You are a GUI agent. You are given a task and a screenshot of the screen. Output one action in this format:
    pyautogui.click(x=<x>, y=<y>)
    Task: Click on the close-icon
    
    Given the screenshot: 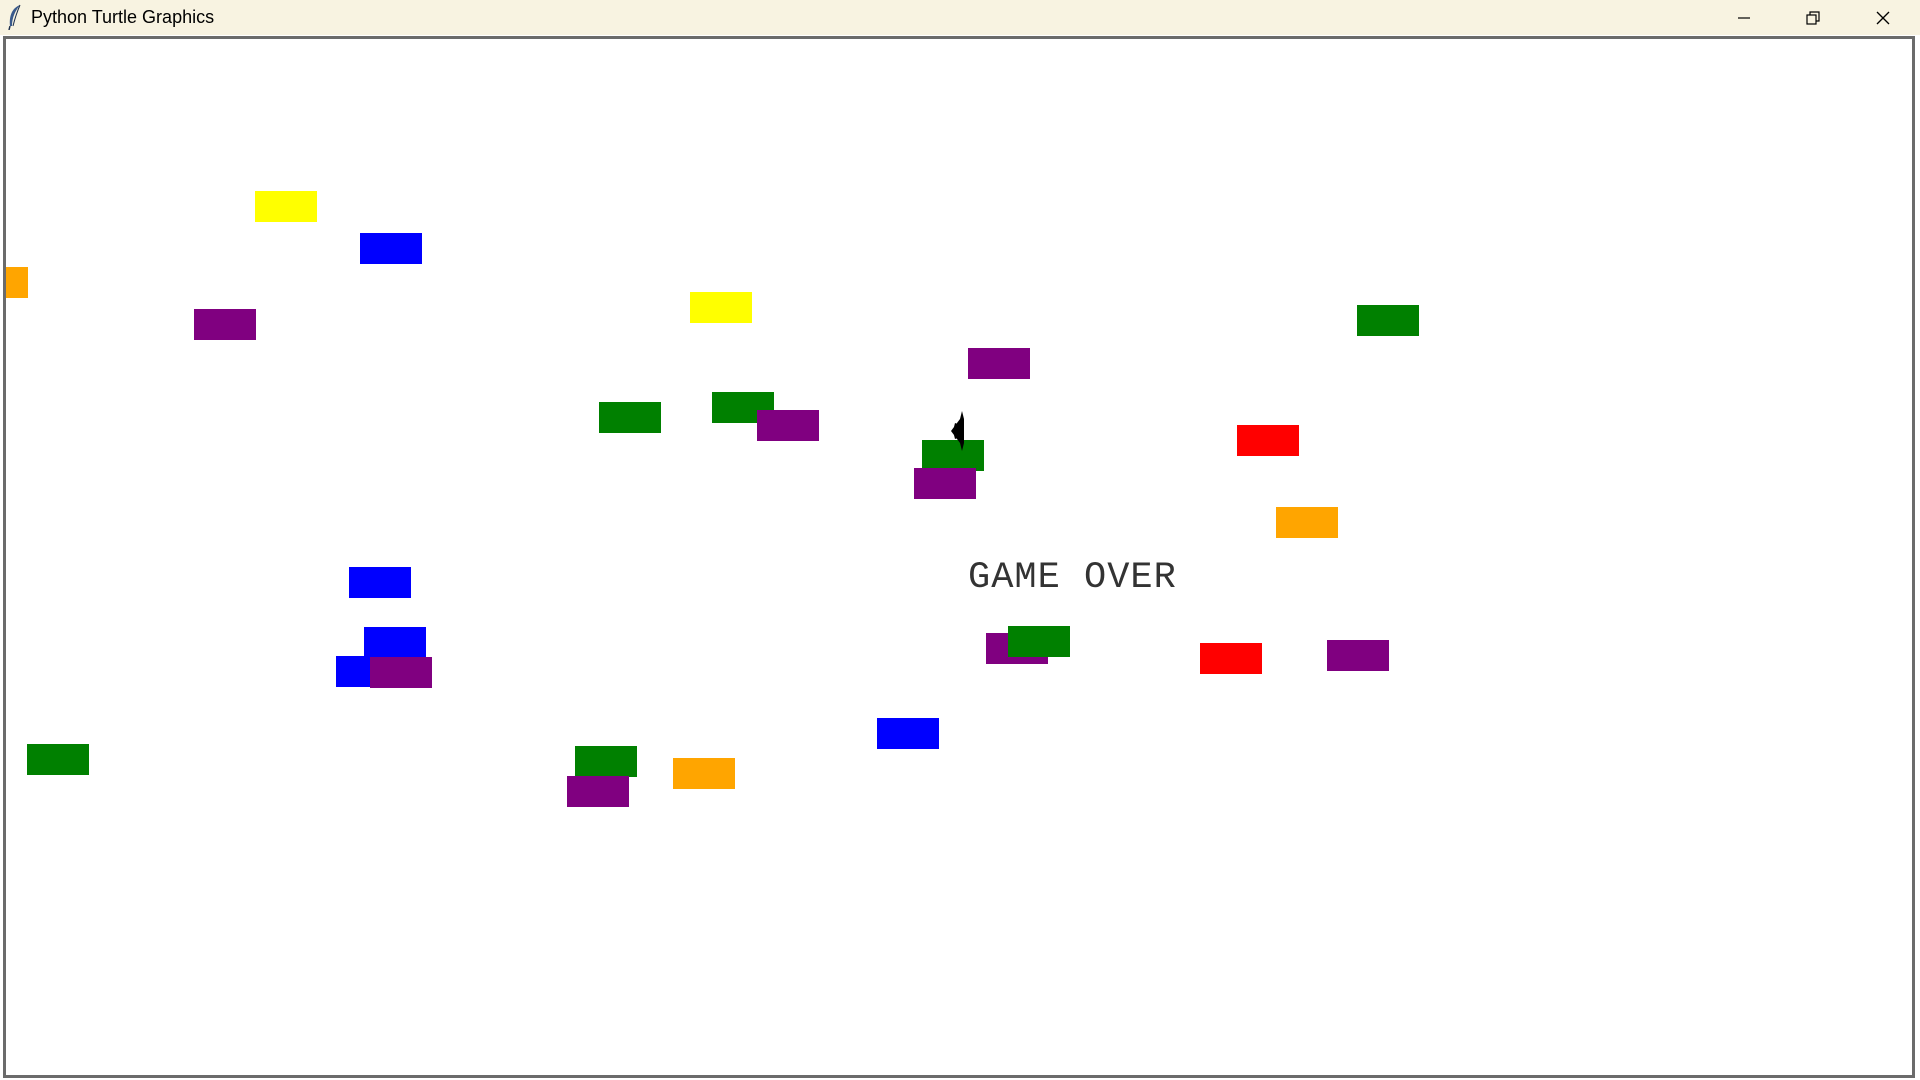 What is the action you would take?
    pyautogui.click(x=1883, y=17)
    